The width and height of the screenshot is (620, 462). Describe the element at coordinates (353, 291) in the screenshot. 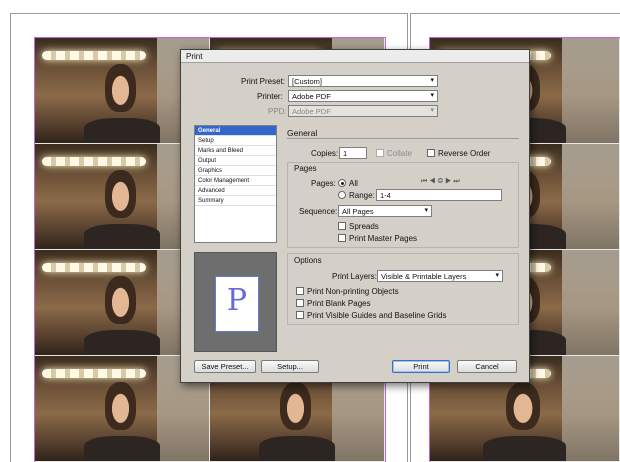

I see `non-printing-label: Print Non-printing Objects` at that location.